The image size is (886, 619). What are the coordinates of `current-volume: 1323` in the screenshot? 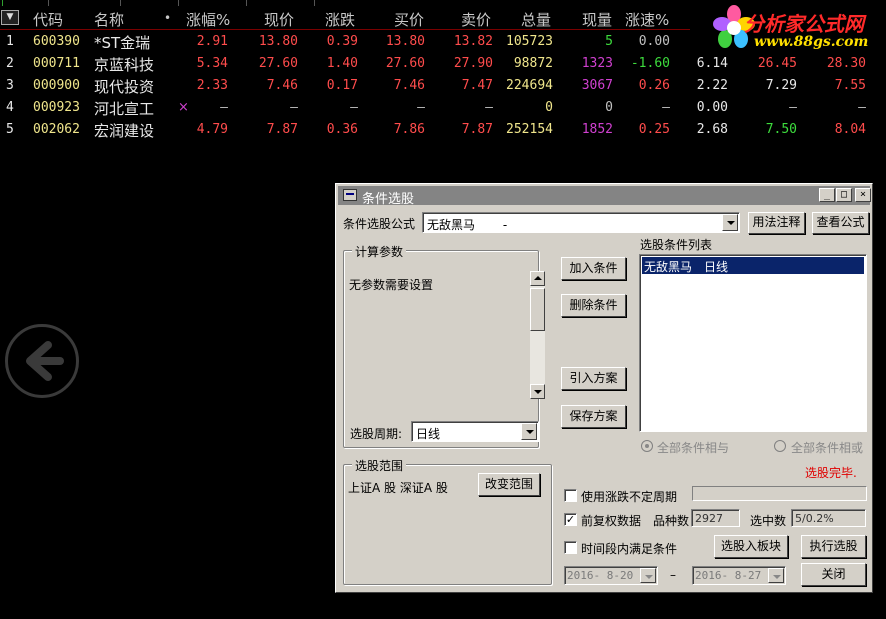 It's located at (597, 63).